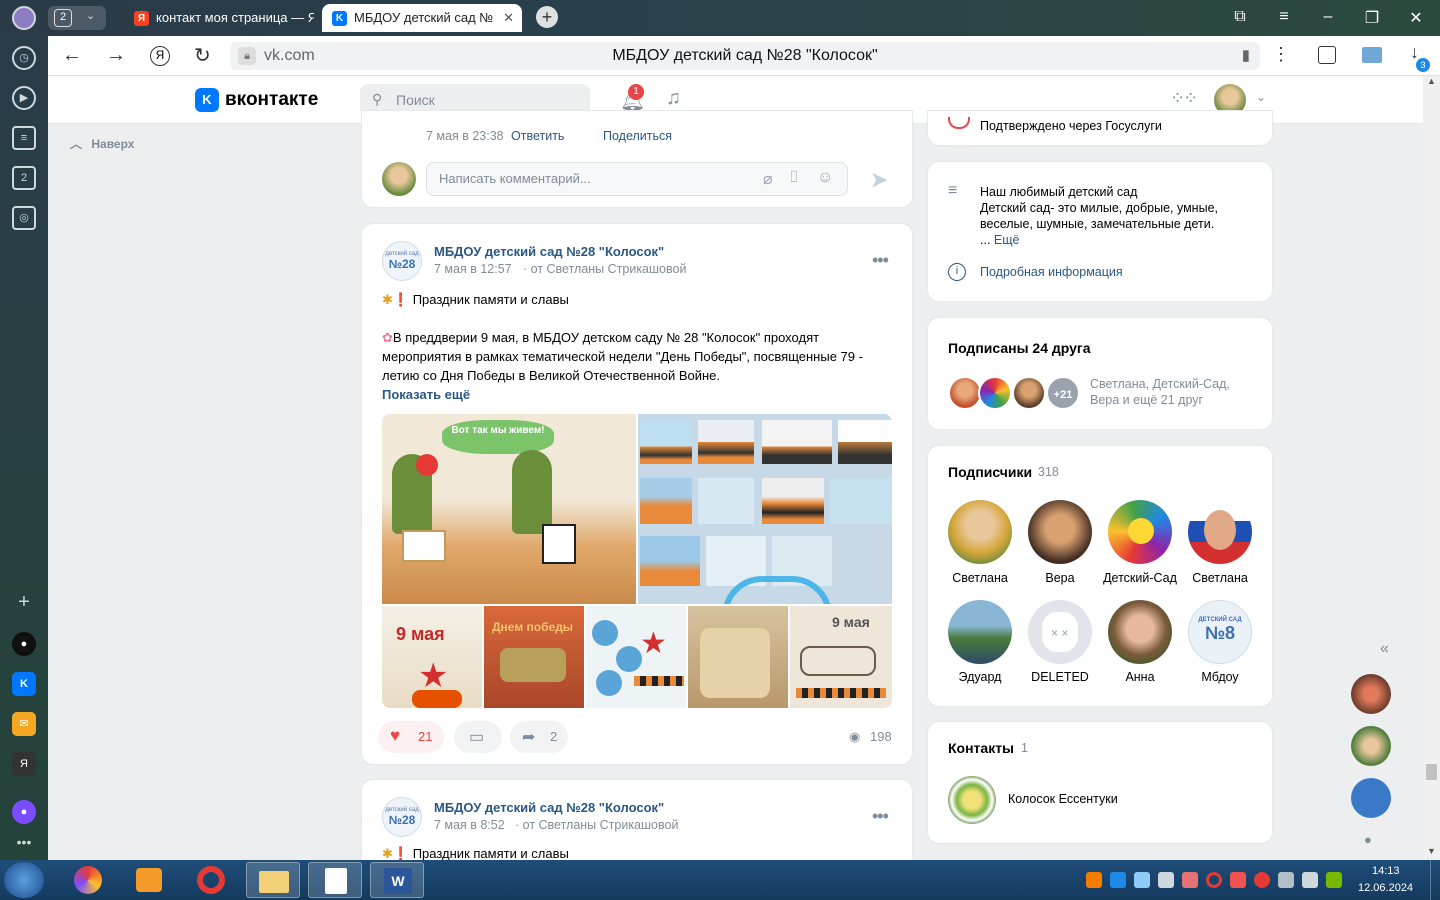 The width and height of the screenshot is (1440, 900). Describe the element at coordinates (1063, 393) in the screenshot. I see `friends-more-badge: +21` at that location.